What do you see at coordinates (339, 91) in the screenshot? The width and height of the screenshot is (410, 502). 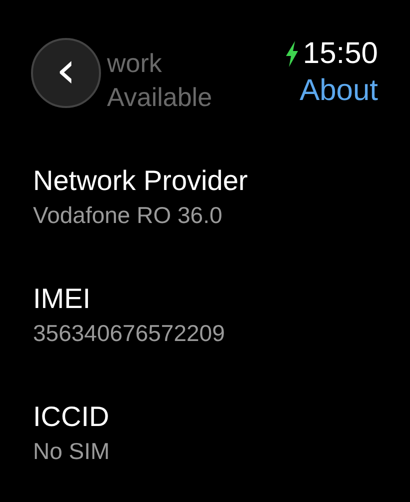 I see `screen-title: About` at bounding box center [339, 91].